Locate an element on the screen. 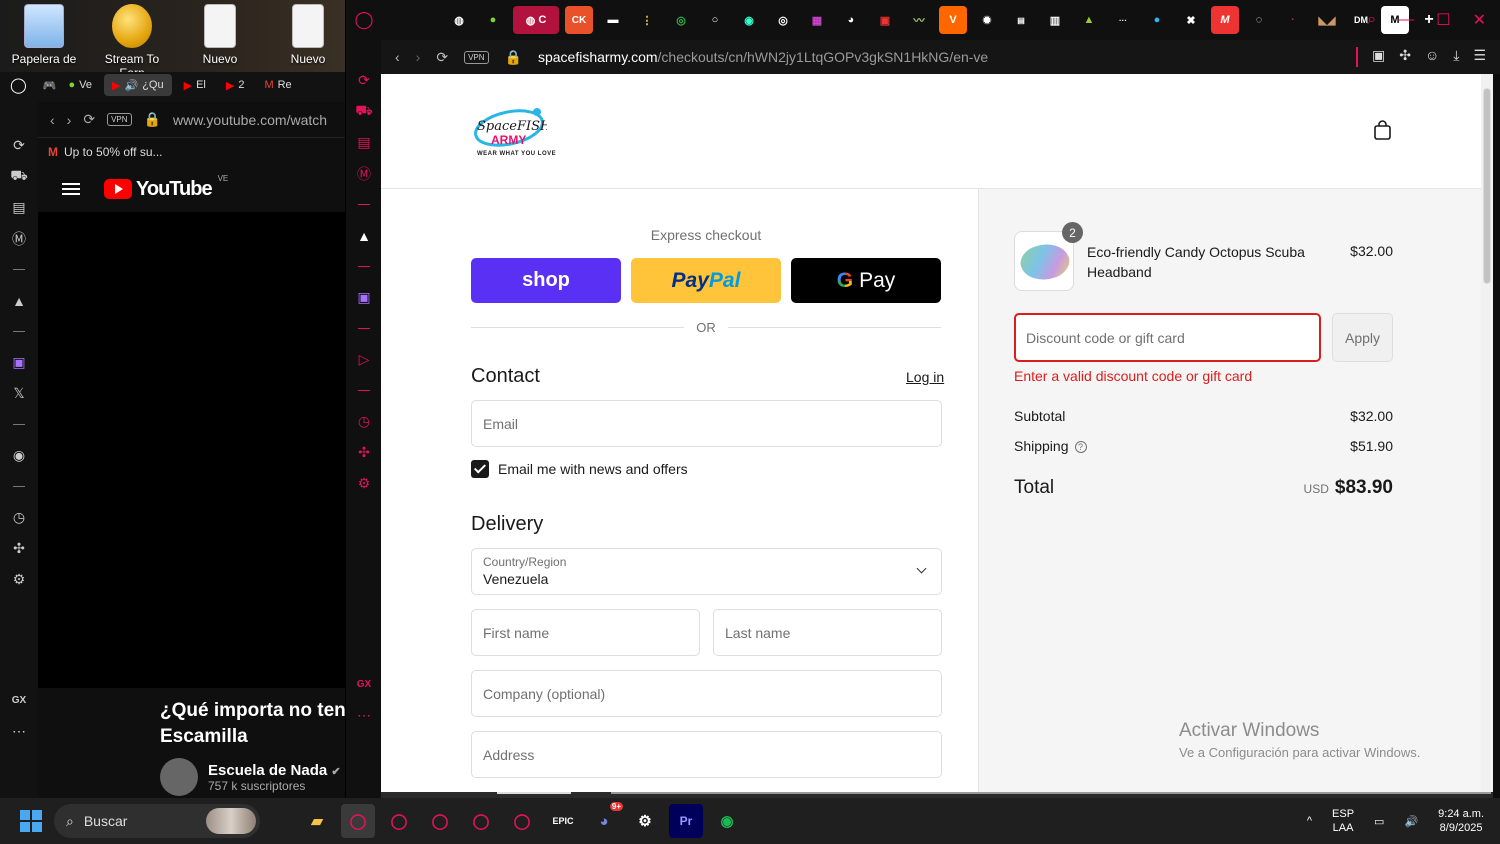  x-icon: 𝕏 is located at coordinates (19, 393).